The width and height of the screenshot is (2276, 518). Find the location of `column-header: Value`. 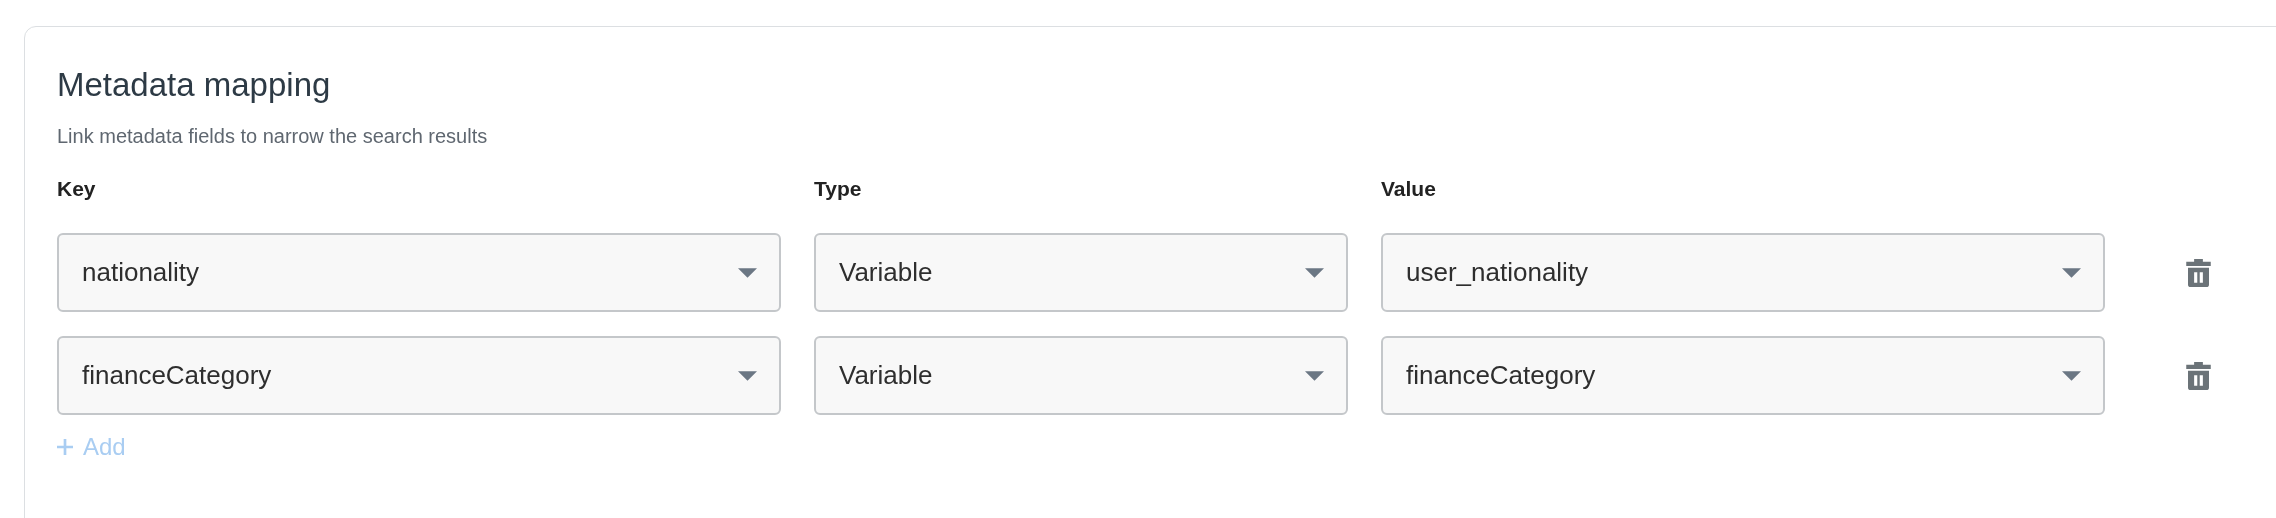

column-header: Value is located at coordinates (1409, 189).